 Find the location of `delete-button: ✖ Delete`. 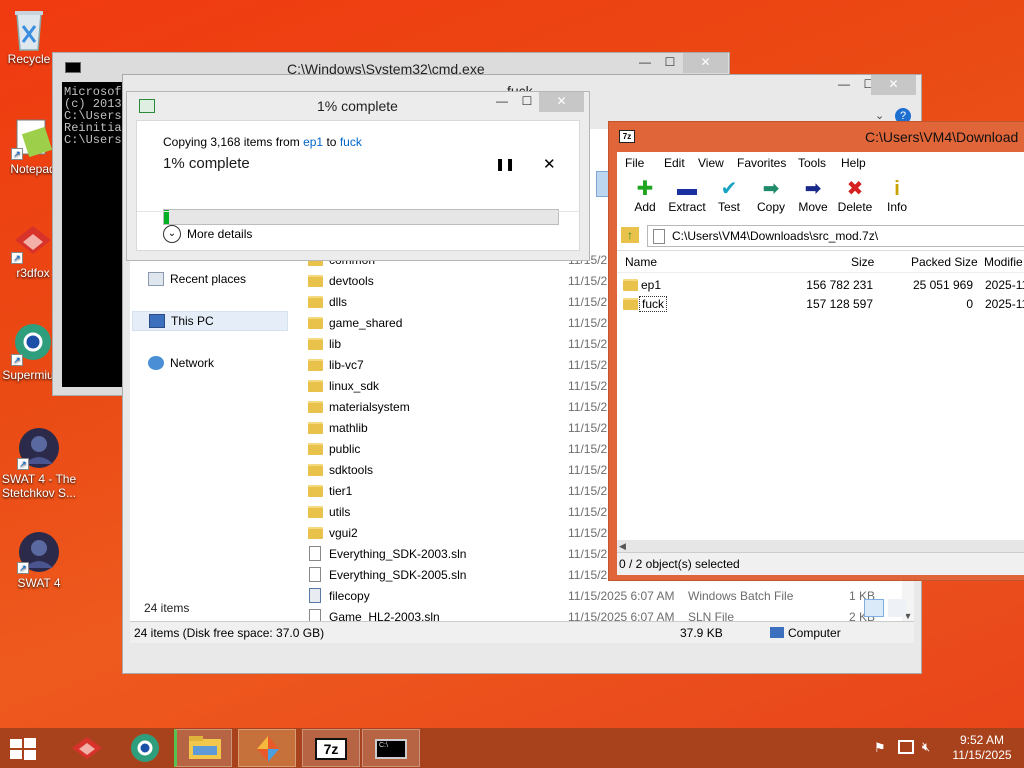

delete-button: ✖ Delete is located at coordinates (855, 196).